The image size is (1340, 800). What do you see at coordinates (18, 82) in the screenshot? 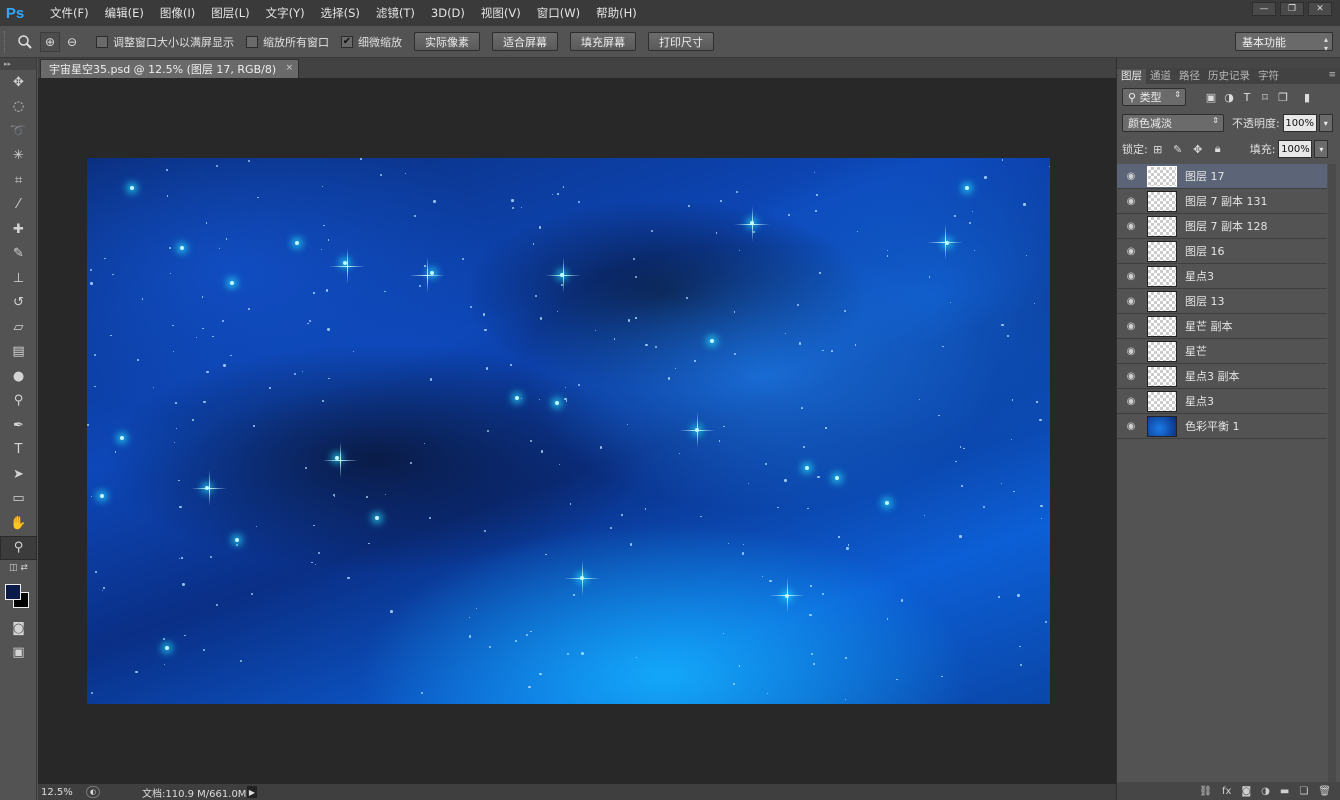
I see `move-tool-icon: ✥` at bounding box center [18, 82].